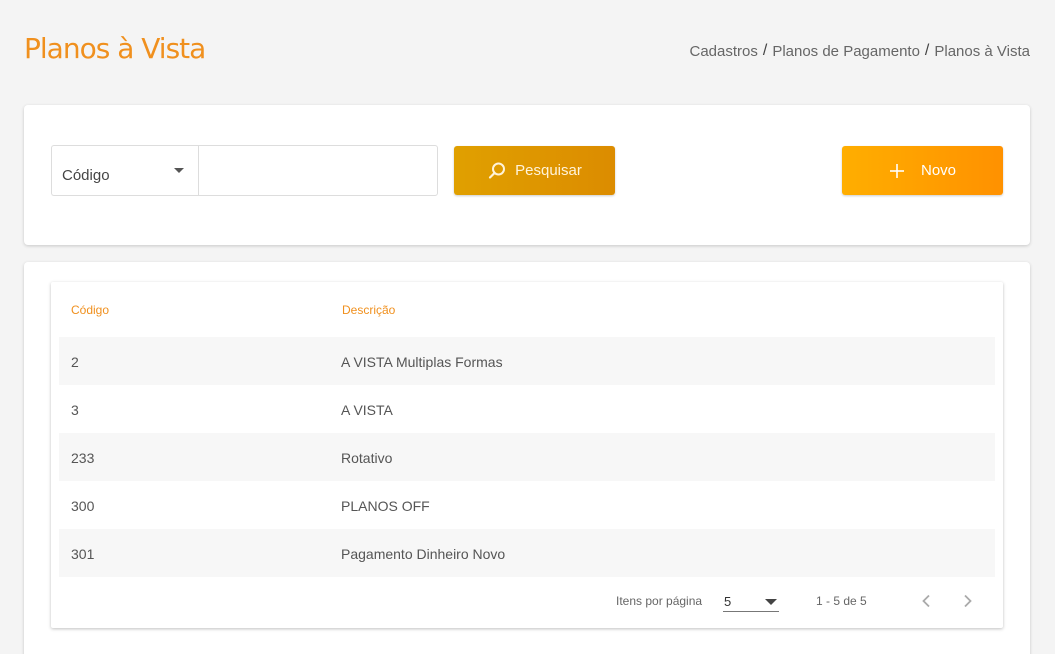 The image size is (1055, 654). What do you see at coordinates (527, 361) in the screenshot?
I see `table-row: 2 A VISTA Multiplas Formas` at bounding box center [527, 361].